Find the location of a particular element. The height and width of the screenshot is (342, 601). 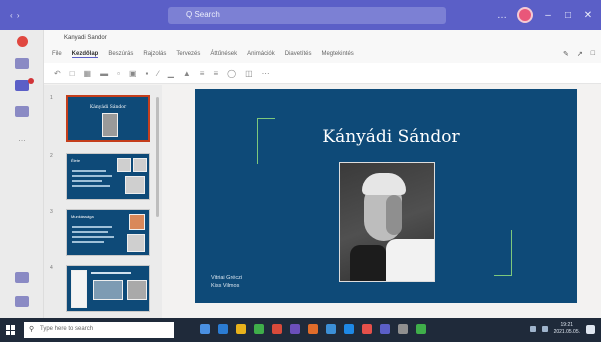

taskbar-search-placeholder: Type here to search is located at coordinates (67, 329).